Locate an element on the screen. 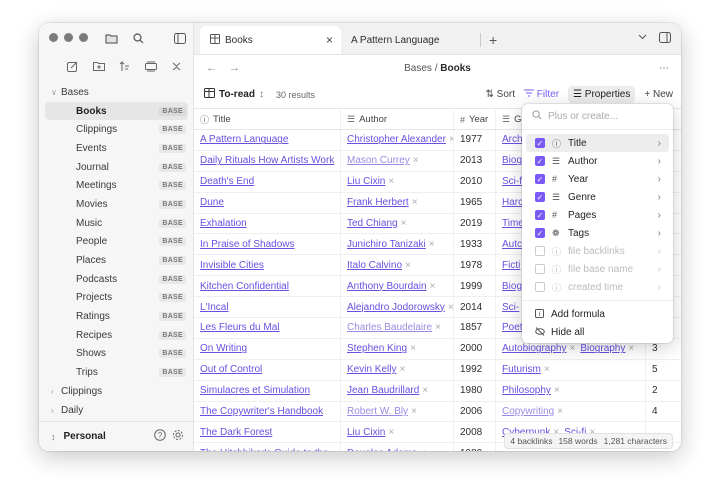  tab-a-pattern-language: A Pattern Language is located at coordinates (411, 40).